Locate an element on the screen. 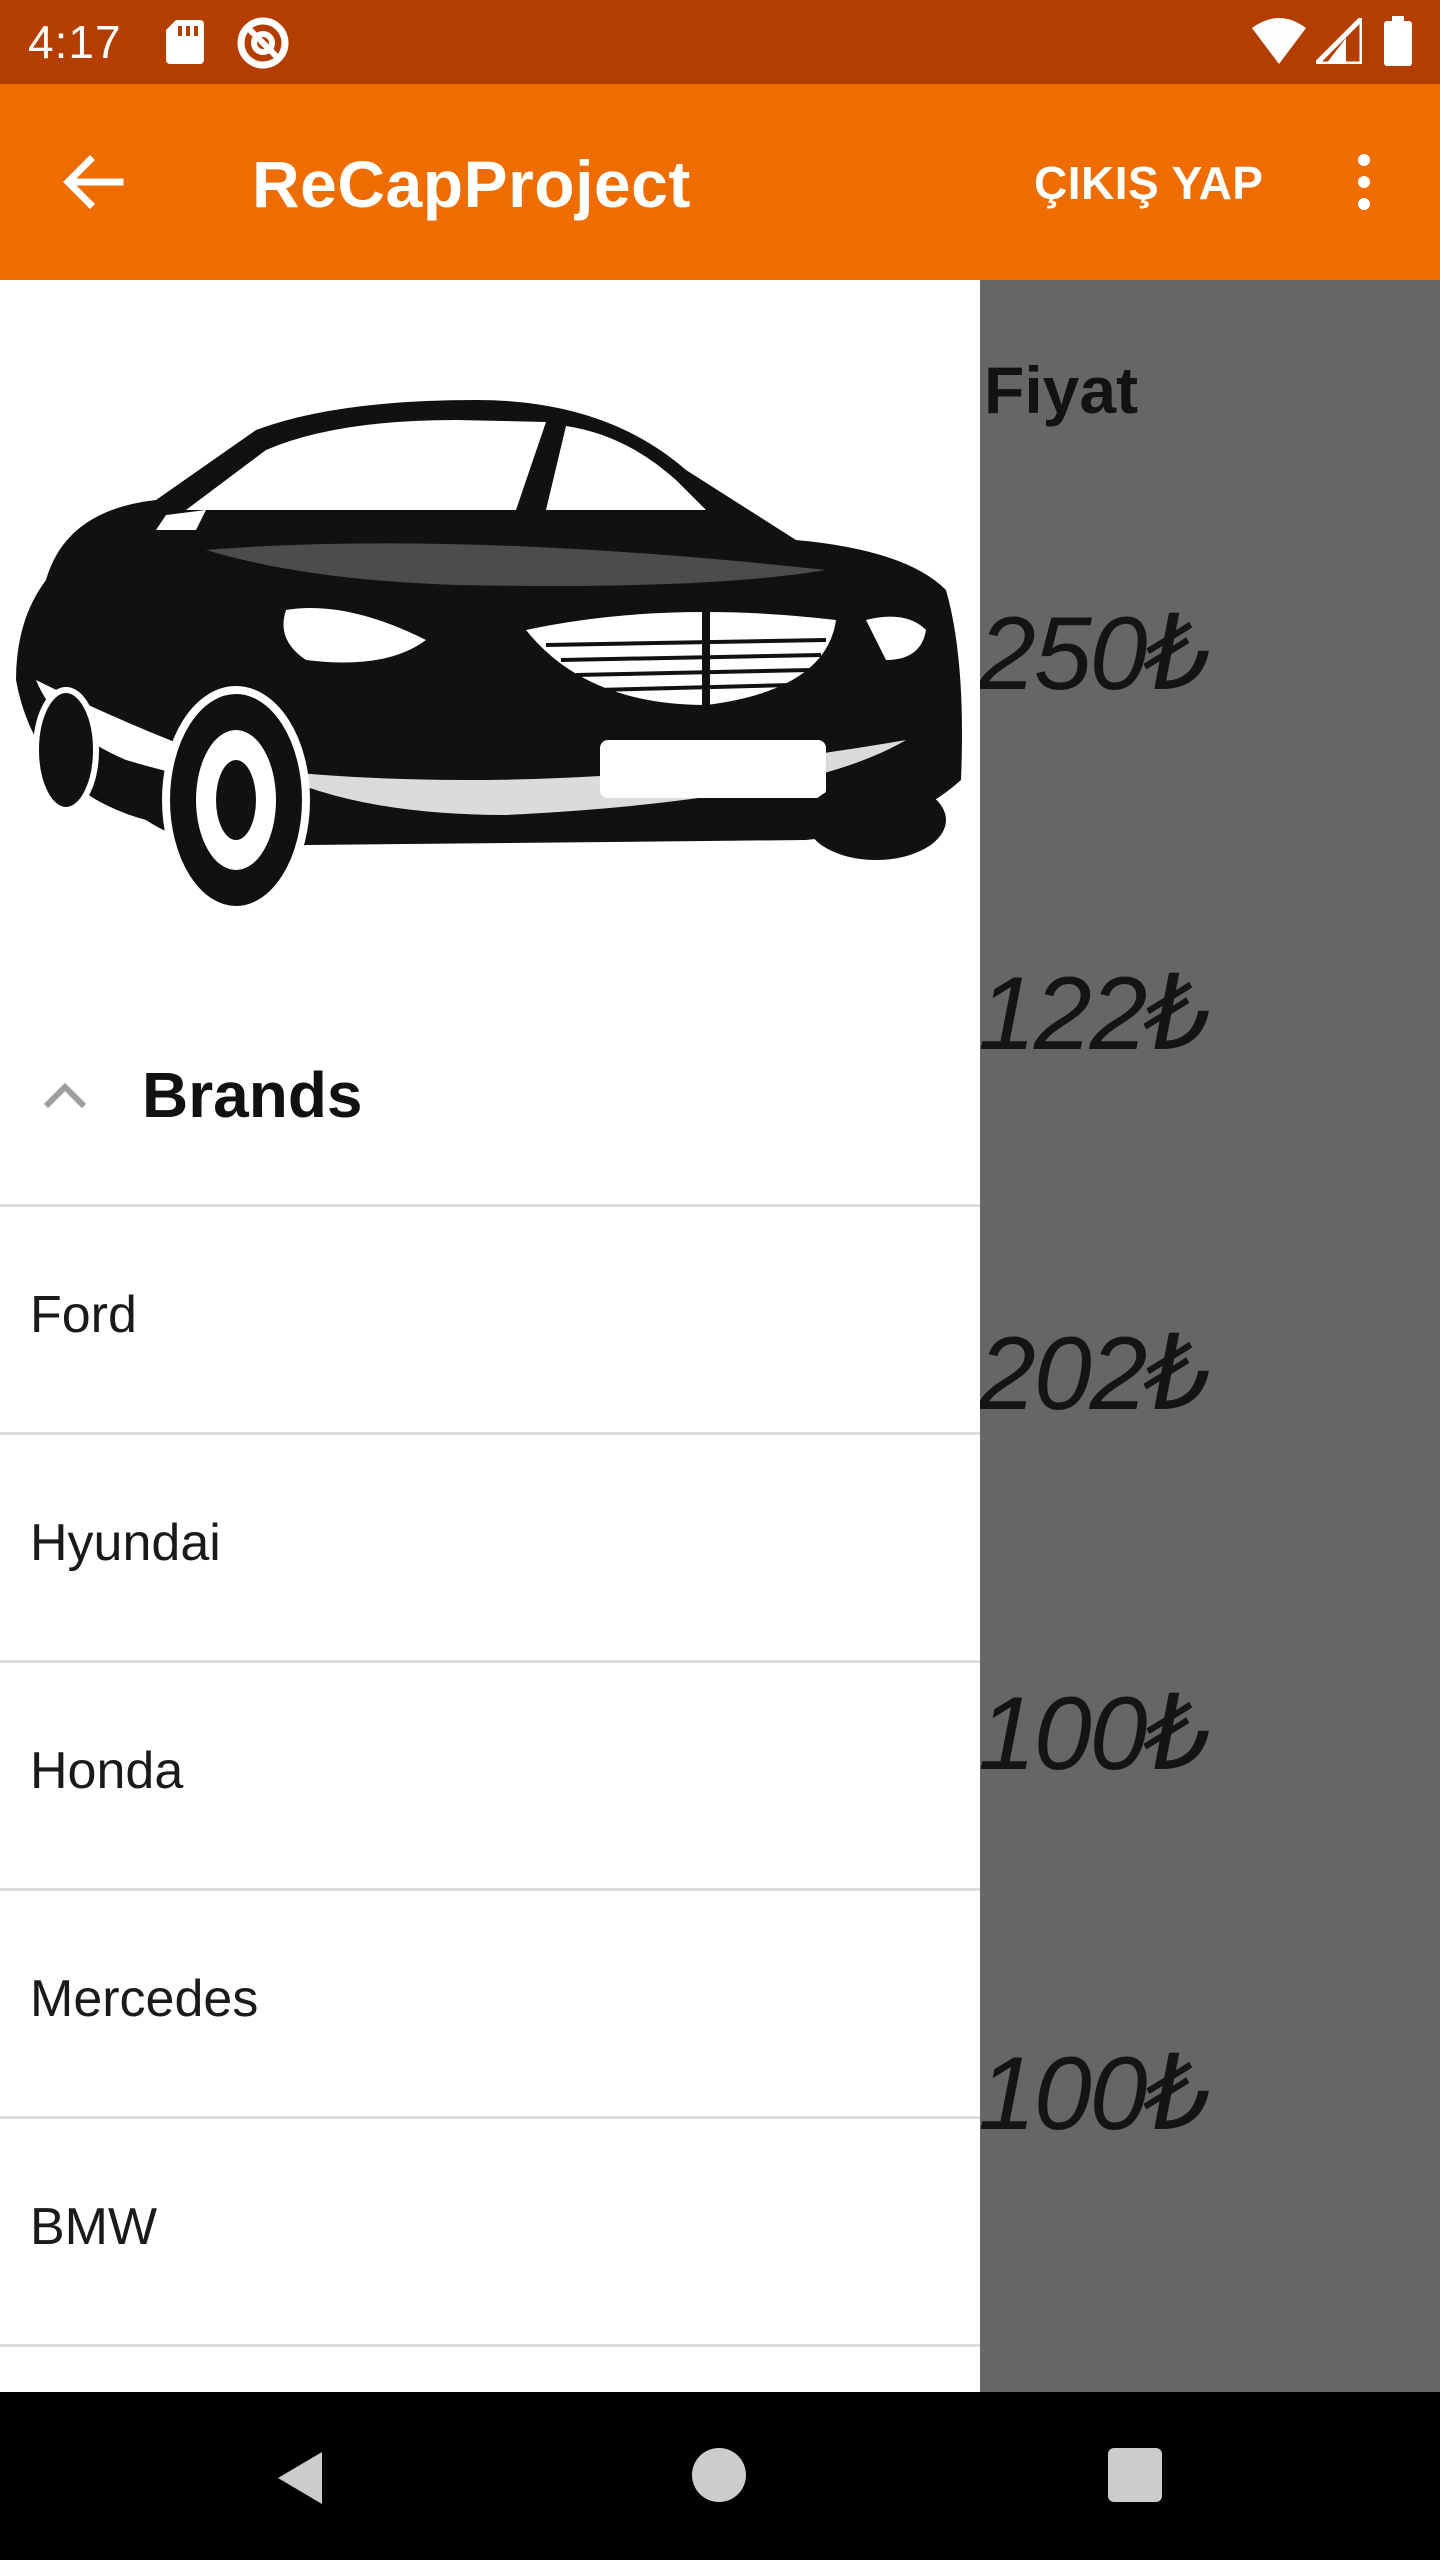  brand-label: Mercedes is located at coordinates (144, 1999).